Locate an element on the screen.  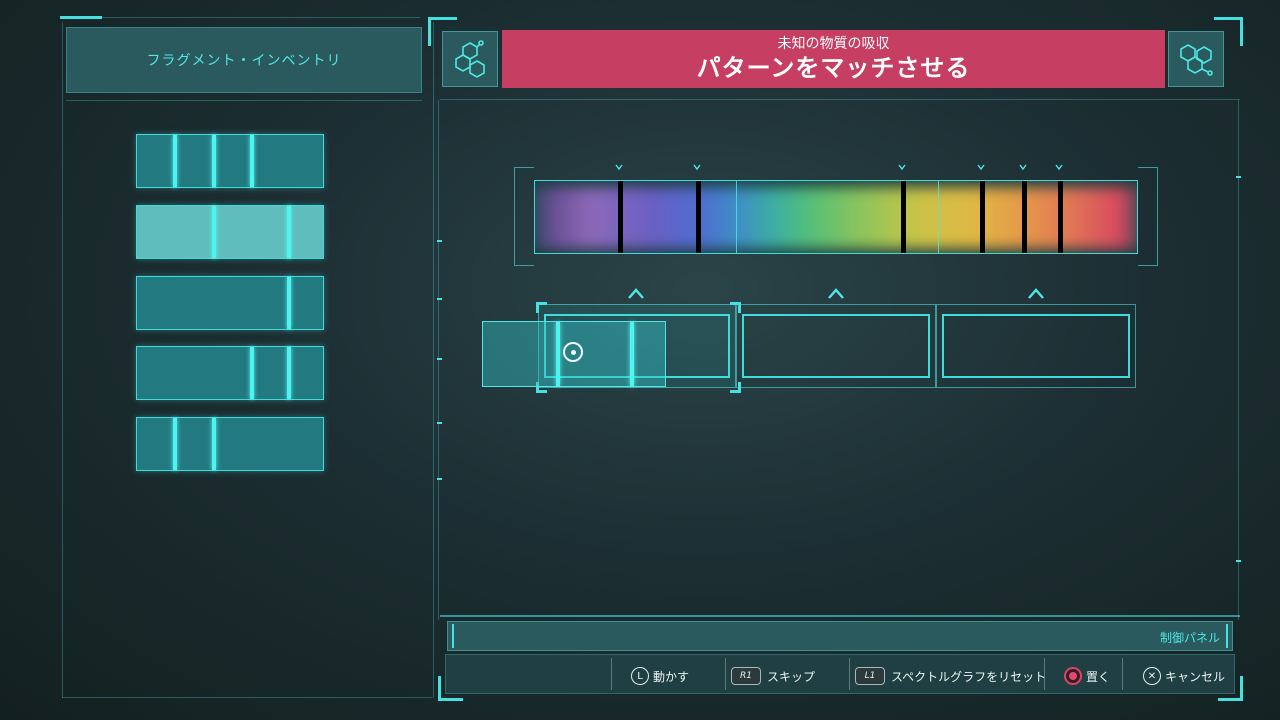
target-spectrum is located at coordinates (836, 217).